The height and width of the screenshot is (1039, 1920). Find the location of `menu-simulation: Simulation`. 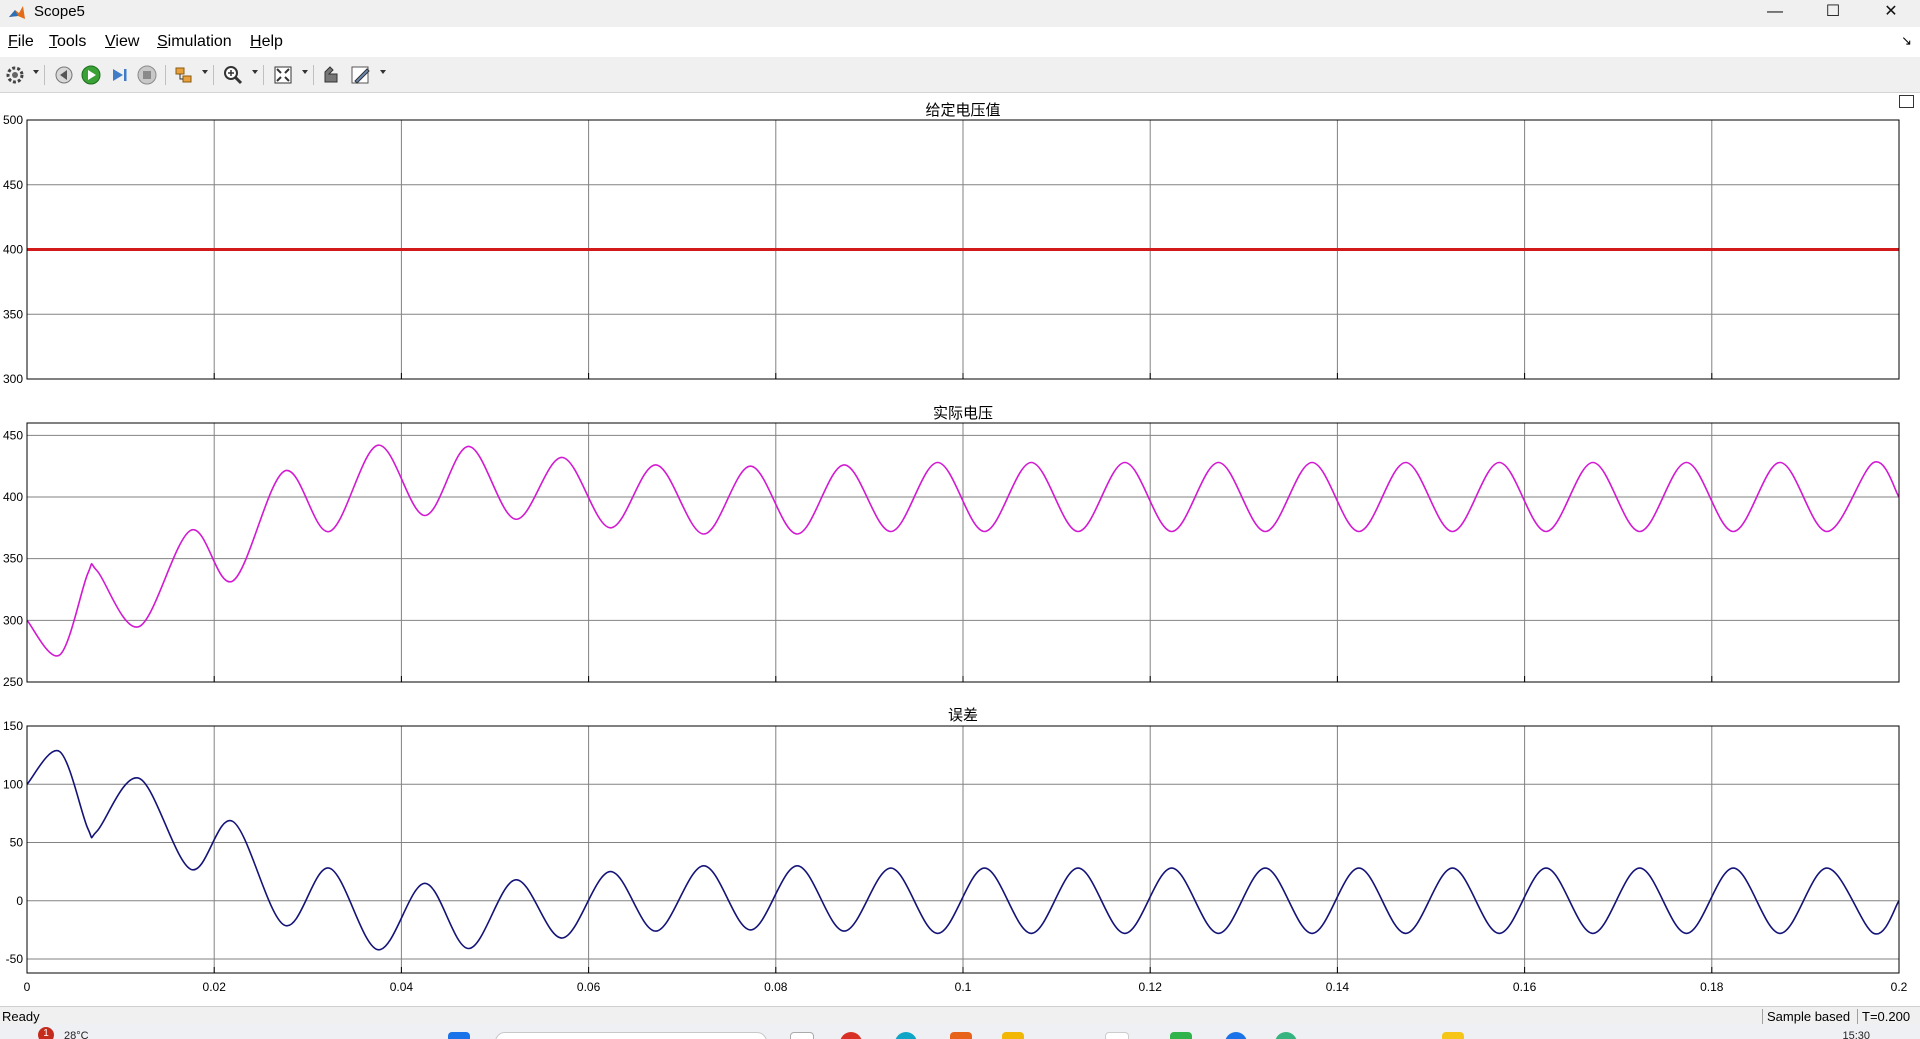

menu-simulation: Simulation is located at coordinates (194, 42).